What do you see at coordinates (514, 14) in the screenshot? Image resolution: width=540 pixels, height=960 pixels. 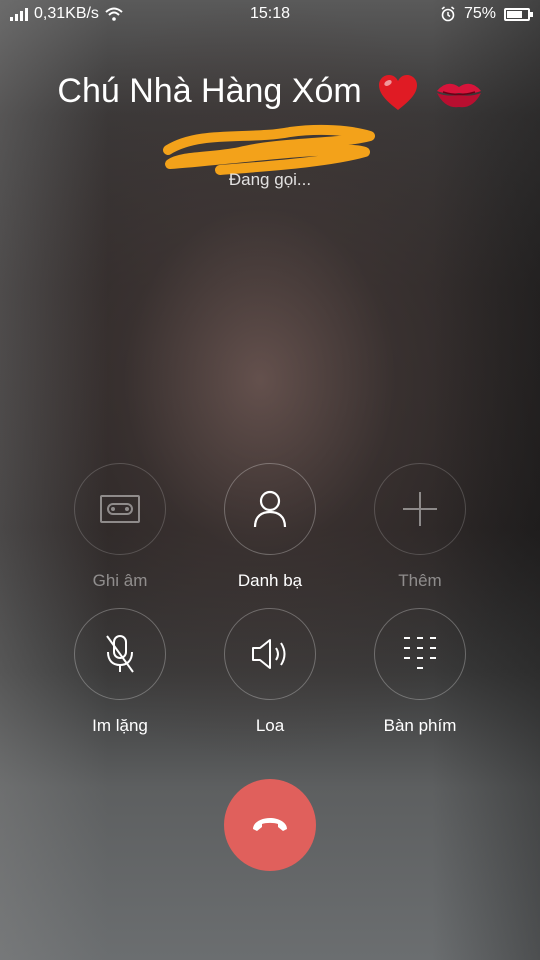 I see `battery-fill` at bounding box center [514, 14].